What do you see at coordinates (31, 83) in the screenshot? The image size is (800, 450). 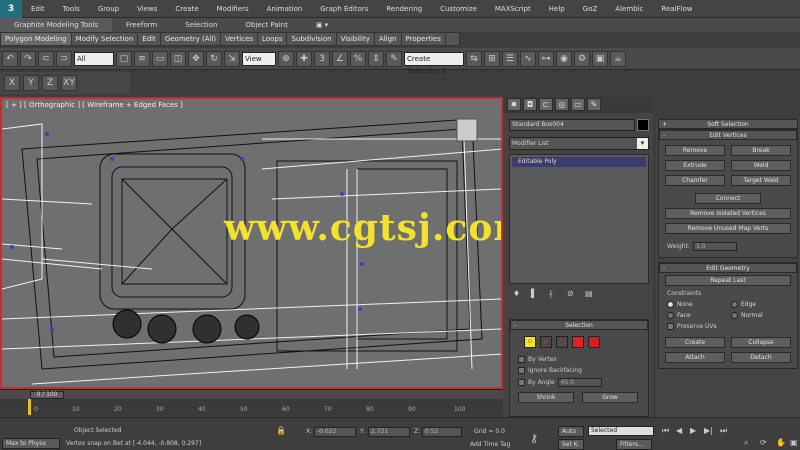 I see `y-axis-icon: Y` at bounding box center [31, 83].